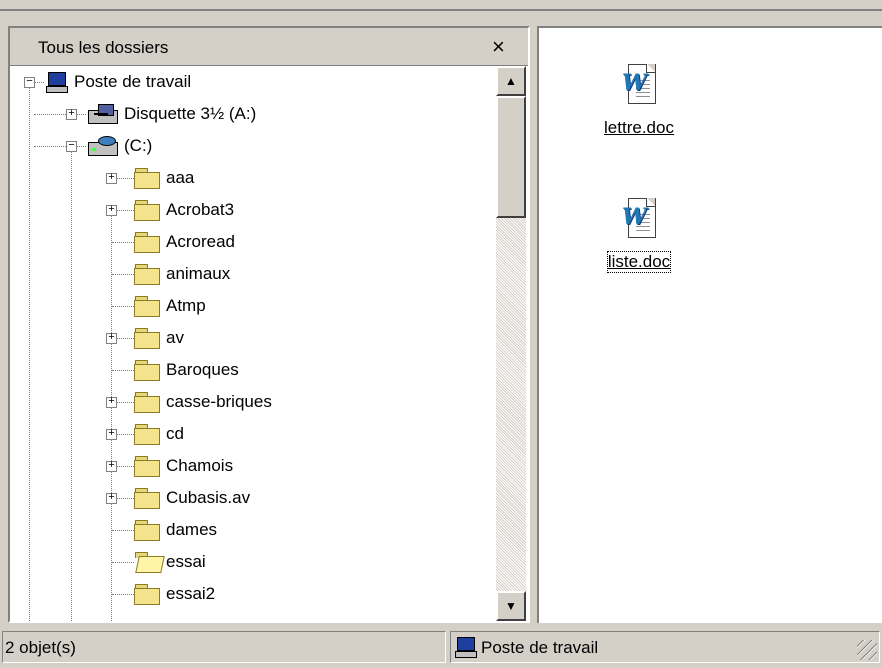 This screenshot has height=668, width=882. I want to click on tree-item-folder: Acrobat3, so click(184, 210).